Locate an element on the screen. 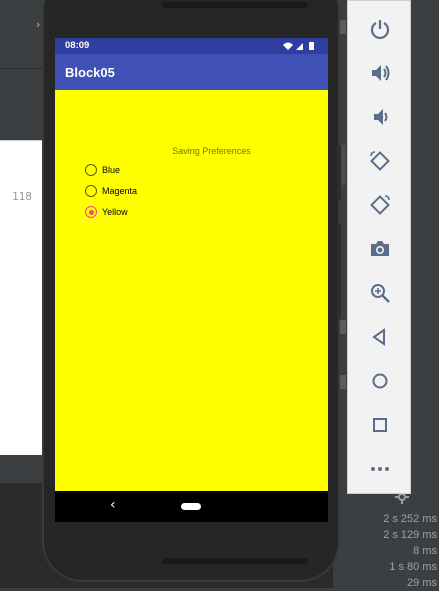  zoom-icon is located at coordinates (380, 293).